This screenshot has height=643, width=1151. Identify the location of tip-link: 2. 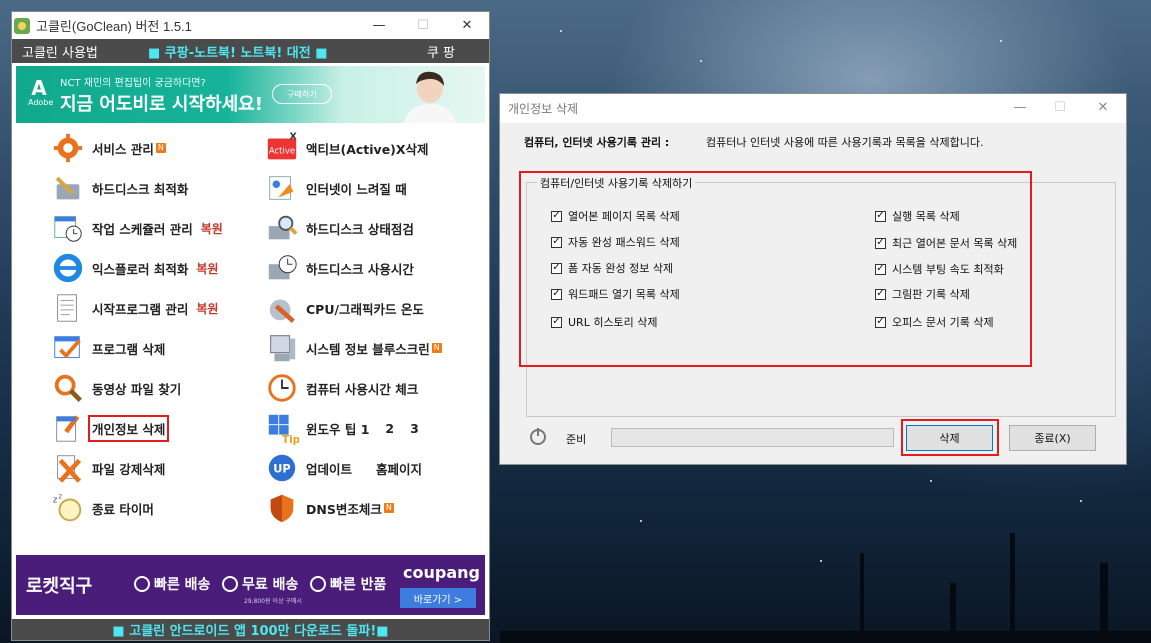
(389, 428).